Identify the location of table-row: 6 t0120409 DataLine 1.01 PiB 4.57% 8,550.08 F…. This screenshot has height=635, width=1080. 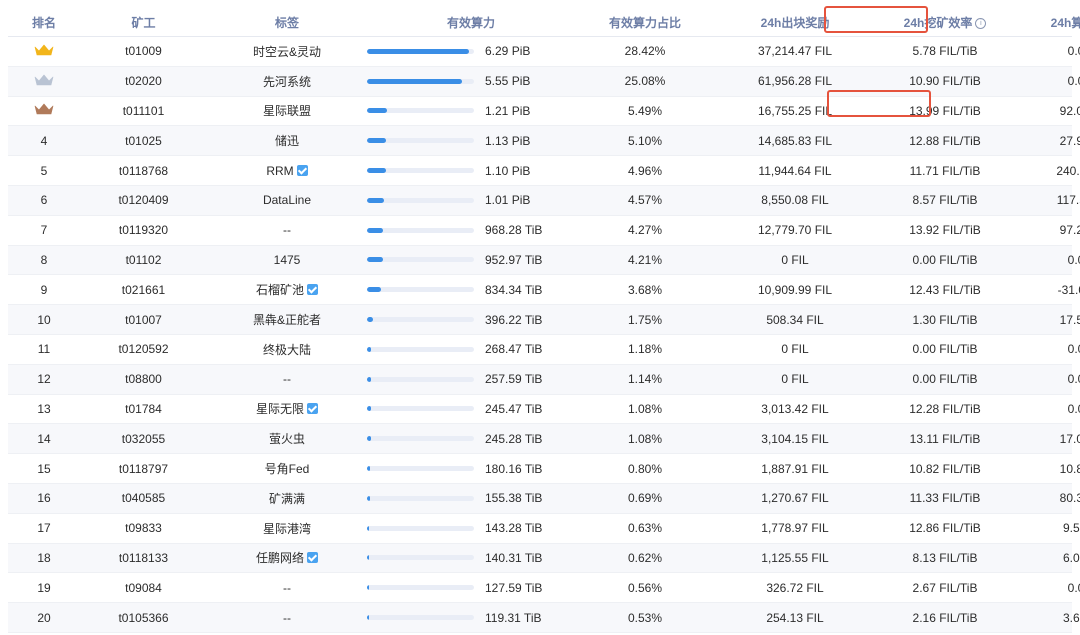
(544, 200).